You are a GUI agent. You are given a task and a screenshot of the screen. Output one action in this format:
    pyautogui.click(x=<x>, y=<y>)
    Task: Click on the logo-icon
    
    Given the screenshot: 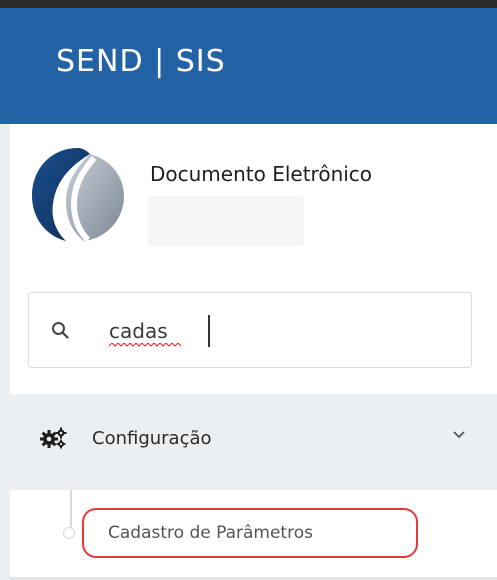 What is the action you would take?
    pyautogui.click(x=78, y=195)
    